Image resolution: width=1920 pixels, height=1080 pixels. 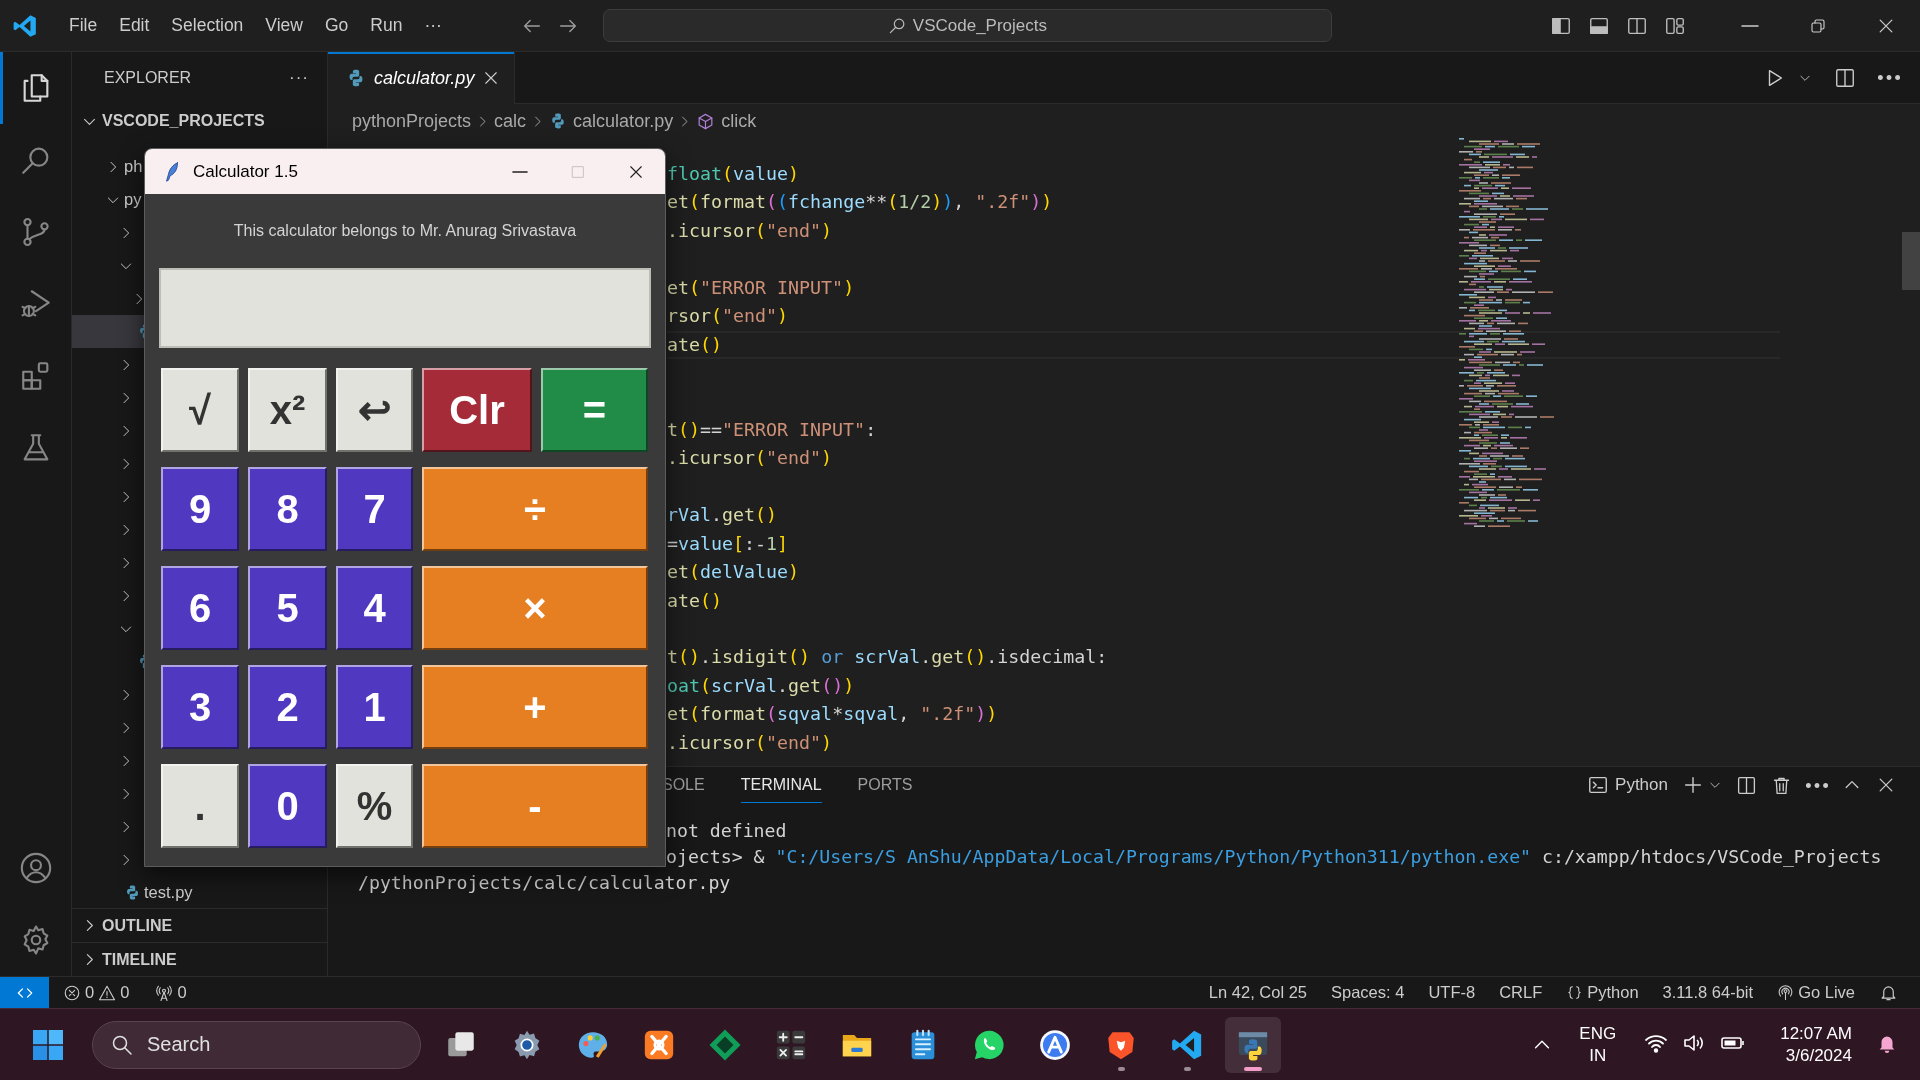 What do you see at coordinates (1746, 785) in the screenshot?
I see `split-terminal-button` at bounding box center [1746, 785].